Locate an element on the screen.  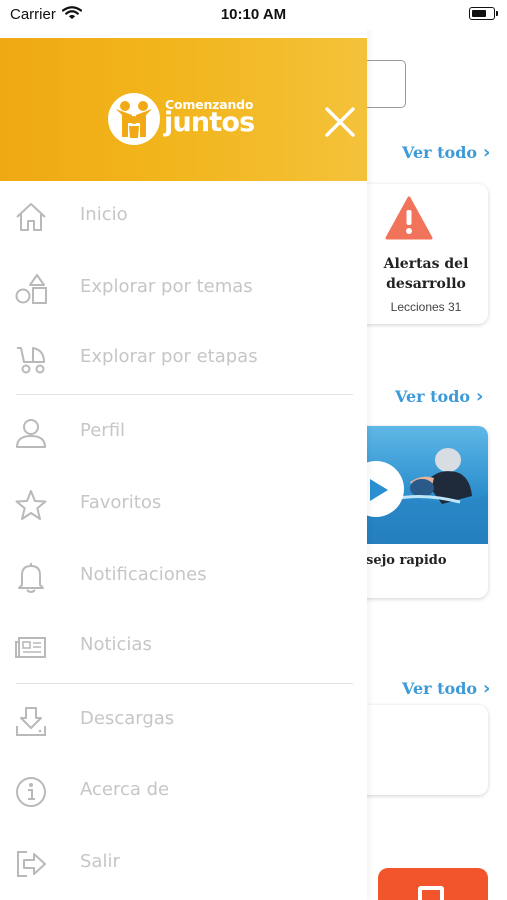
menu-item-noticias: Noticias is located at coordinates (176, 646).